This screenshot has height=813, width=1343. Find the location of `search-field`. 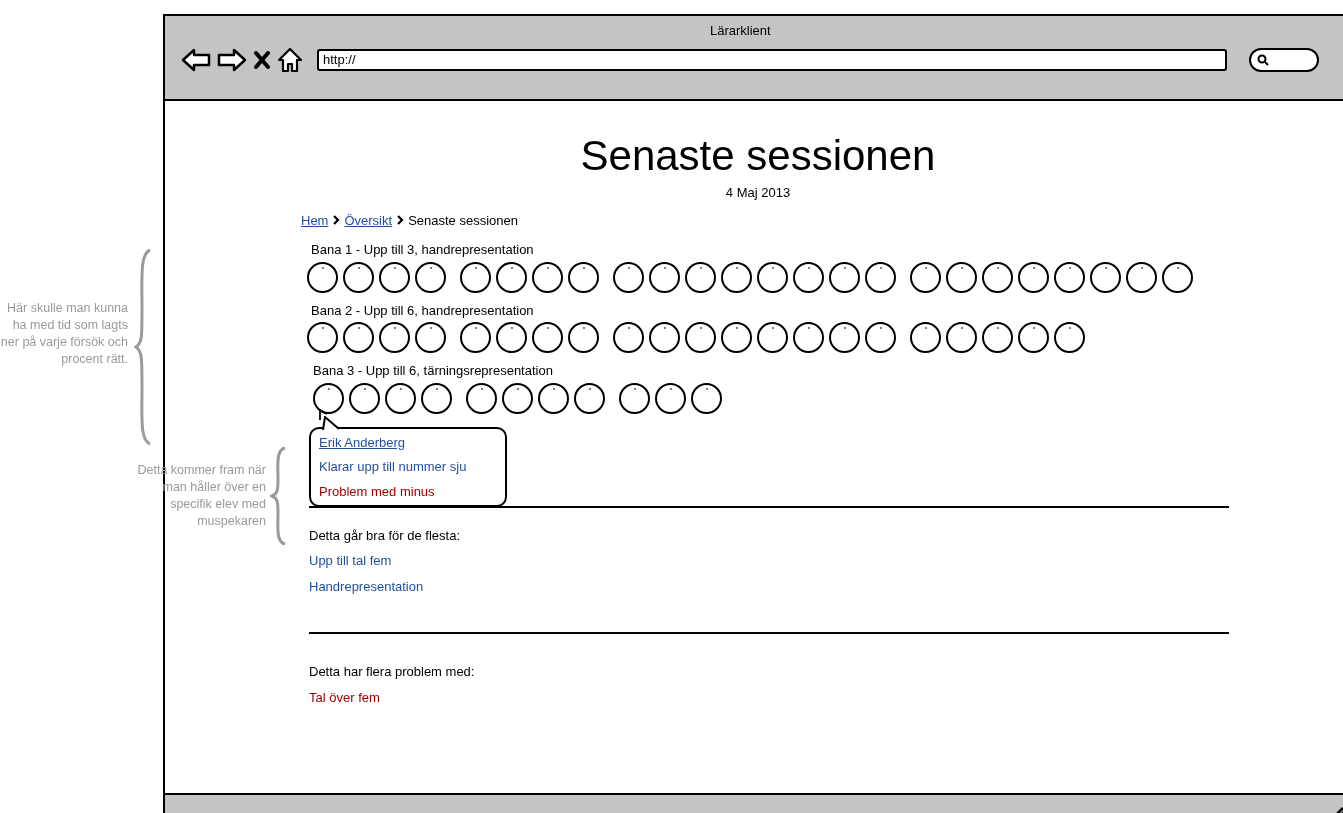

search-field is located at coordinates (1284, 59).